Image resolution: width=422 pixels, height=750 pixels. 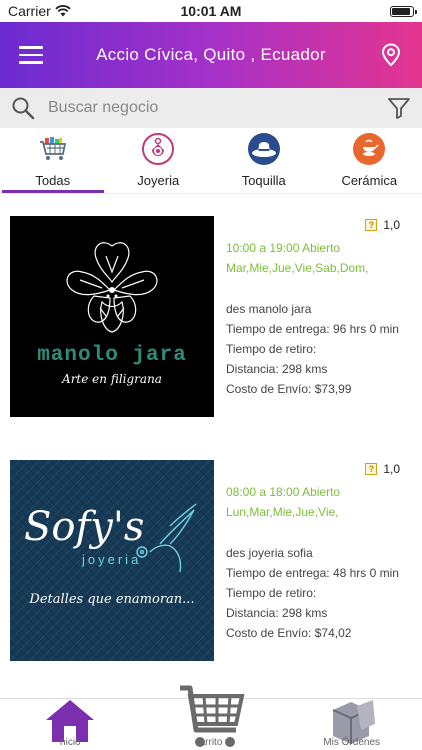 I want to click on search-bar, so click(x=211, y=108).